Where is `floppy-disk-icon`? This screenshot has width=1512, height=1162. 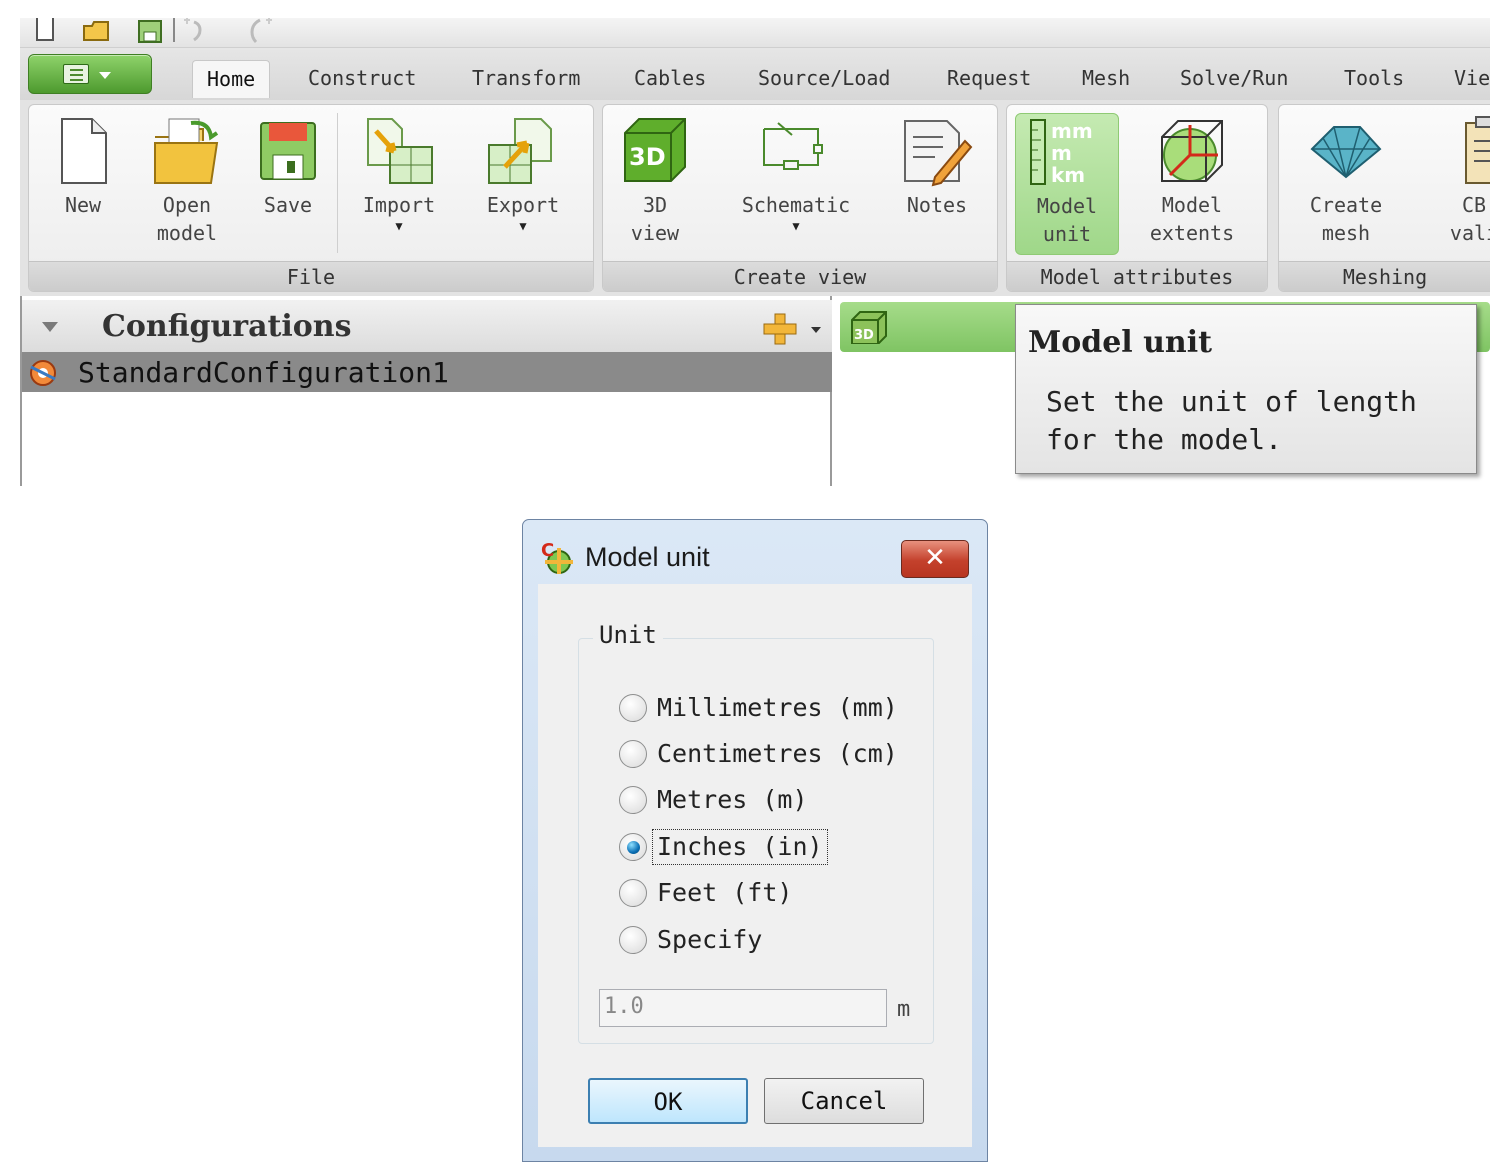
floppy-disk-icon is located at coordinates (288, 151).